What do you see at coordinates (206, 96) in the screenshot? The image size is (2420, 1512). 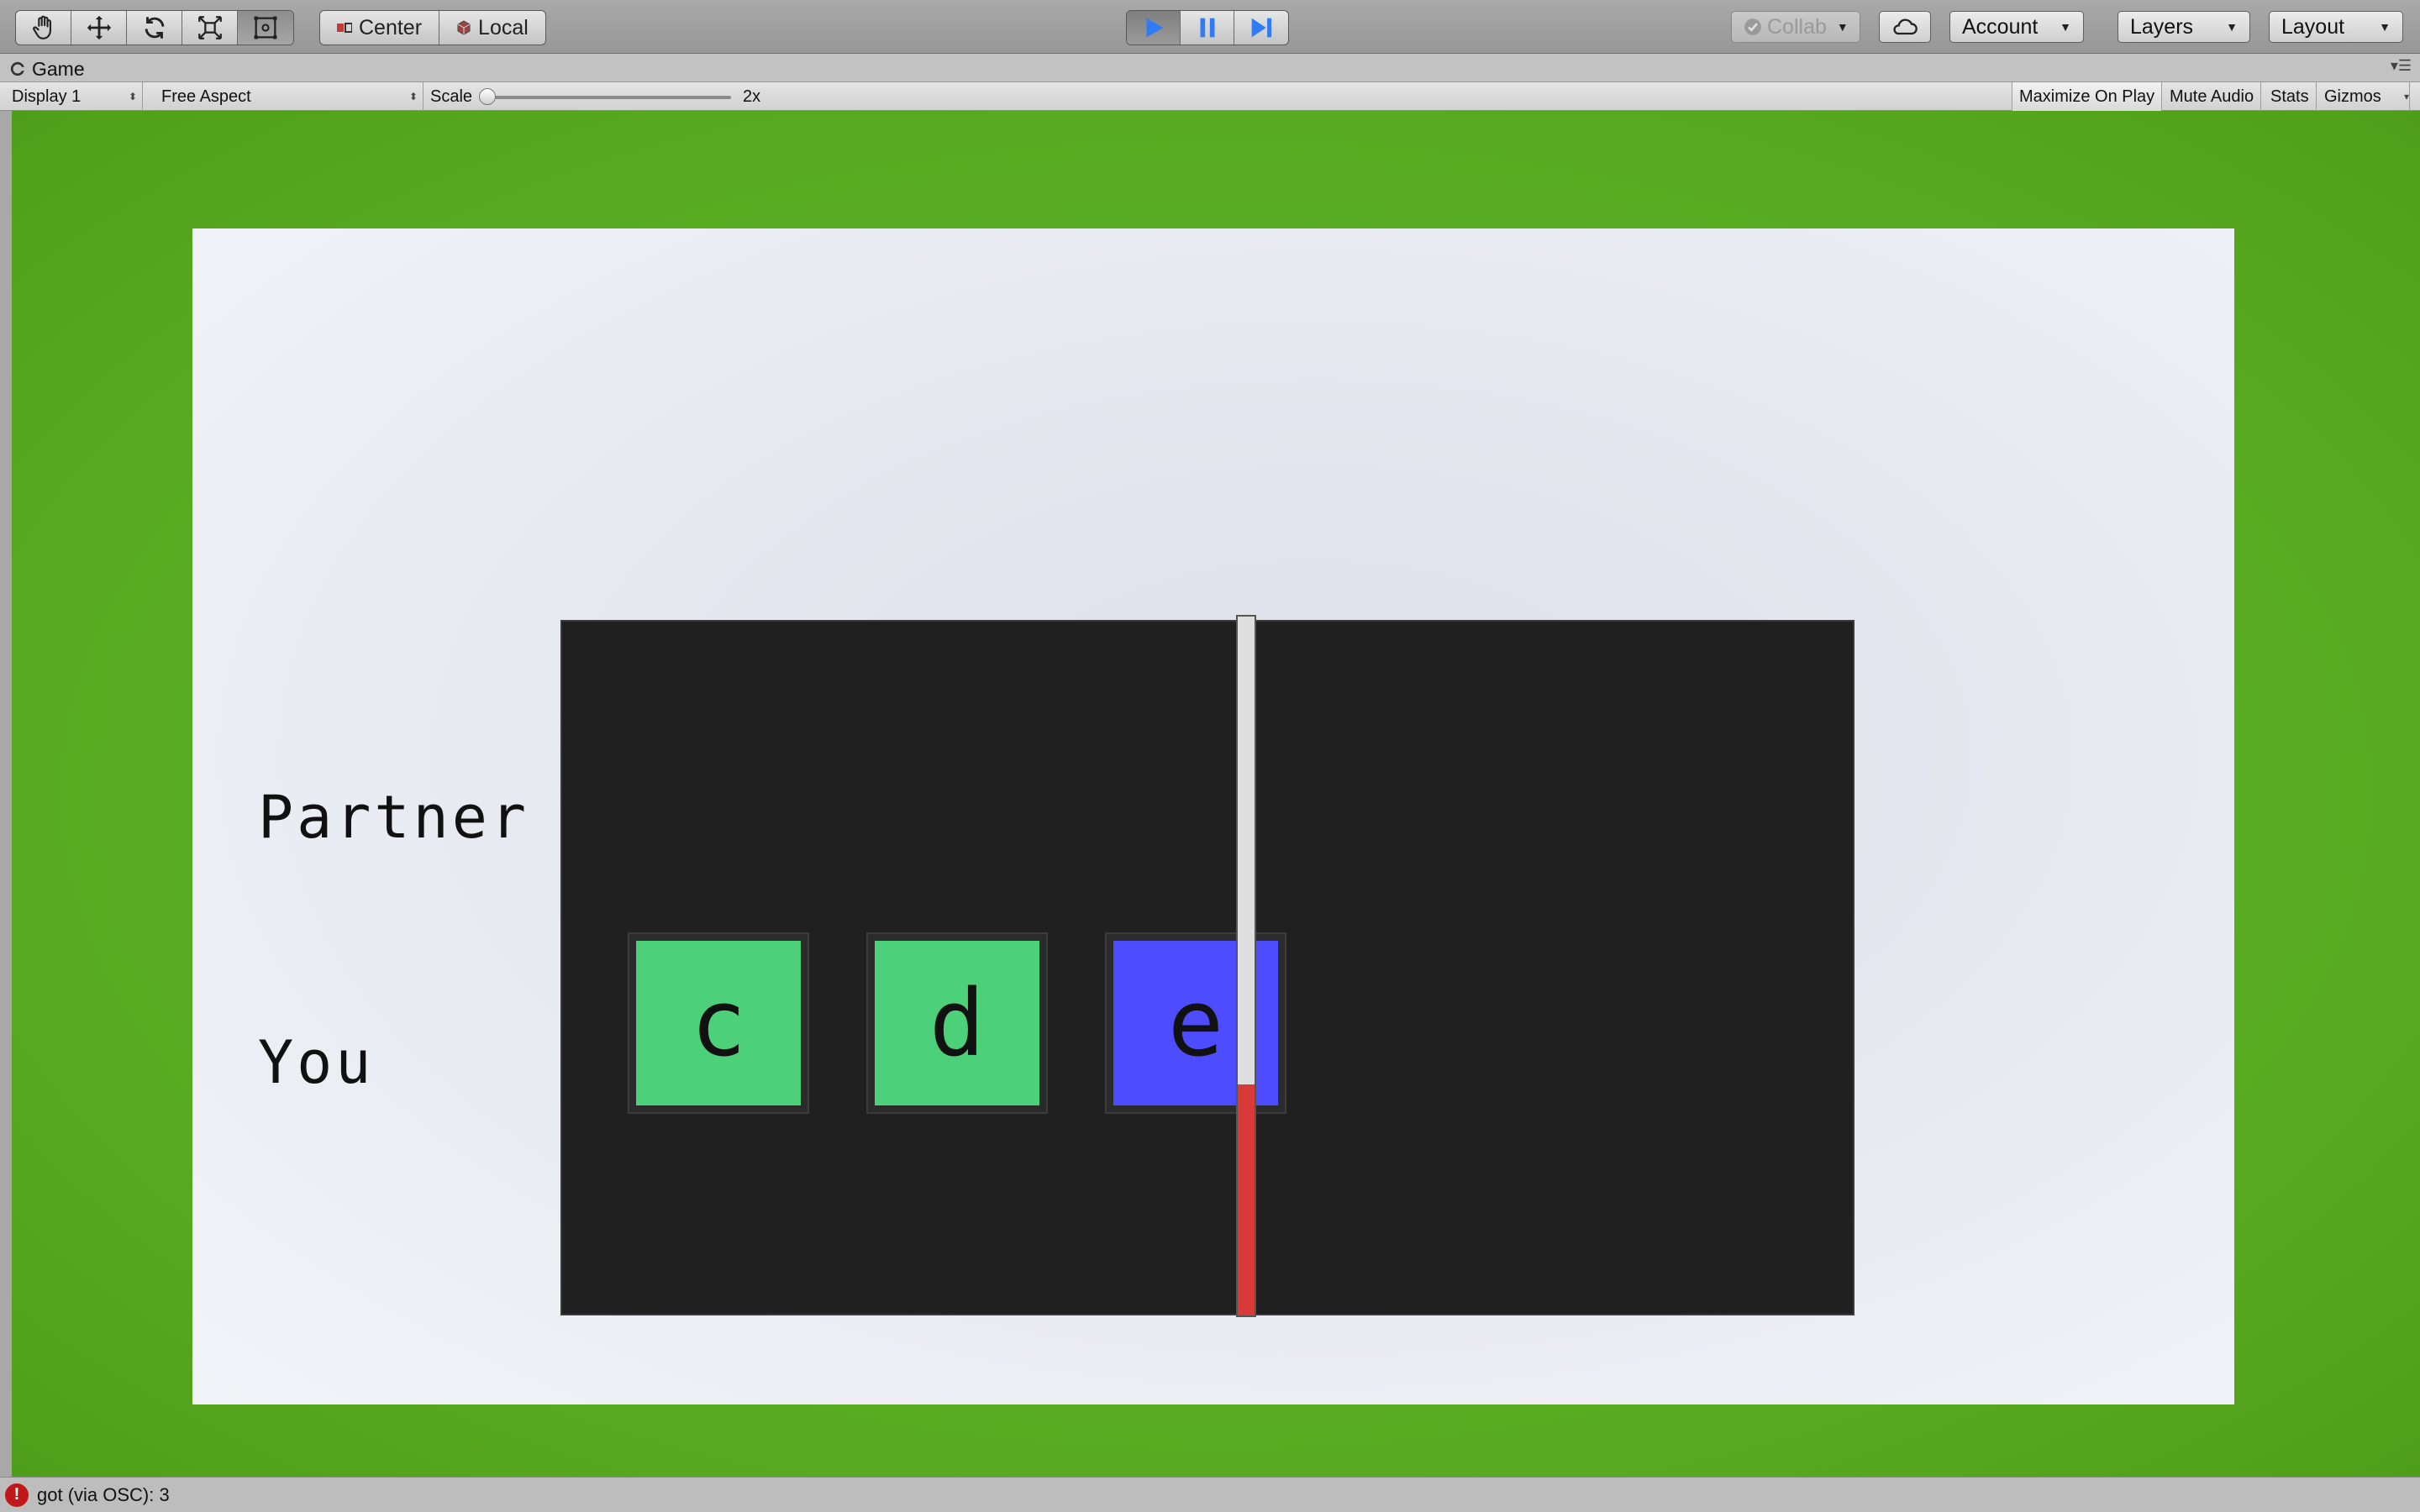 I see `aspect-label: Free Aspect` at bounding box center [206, 96].